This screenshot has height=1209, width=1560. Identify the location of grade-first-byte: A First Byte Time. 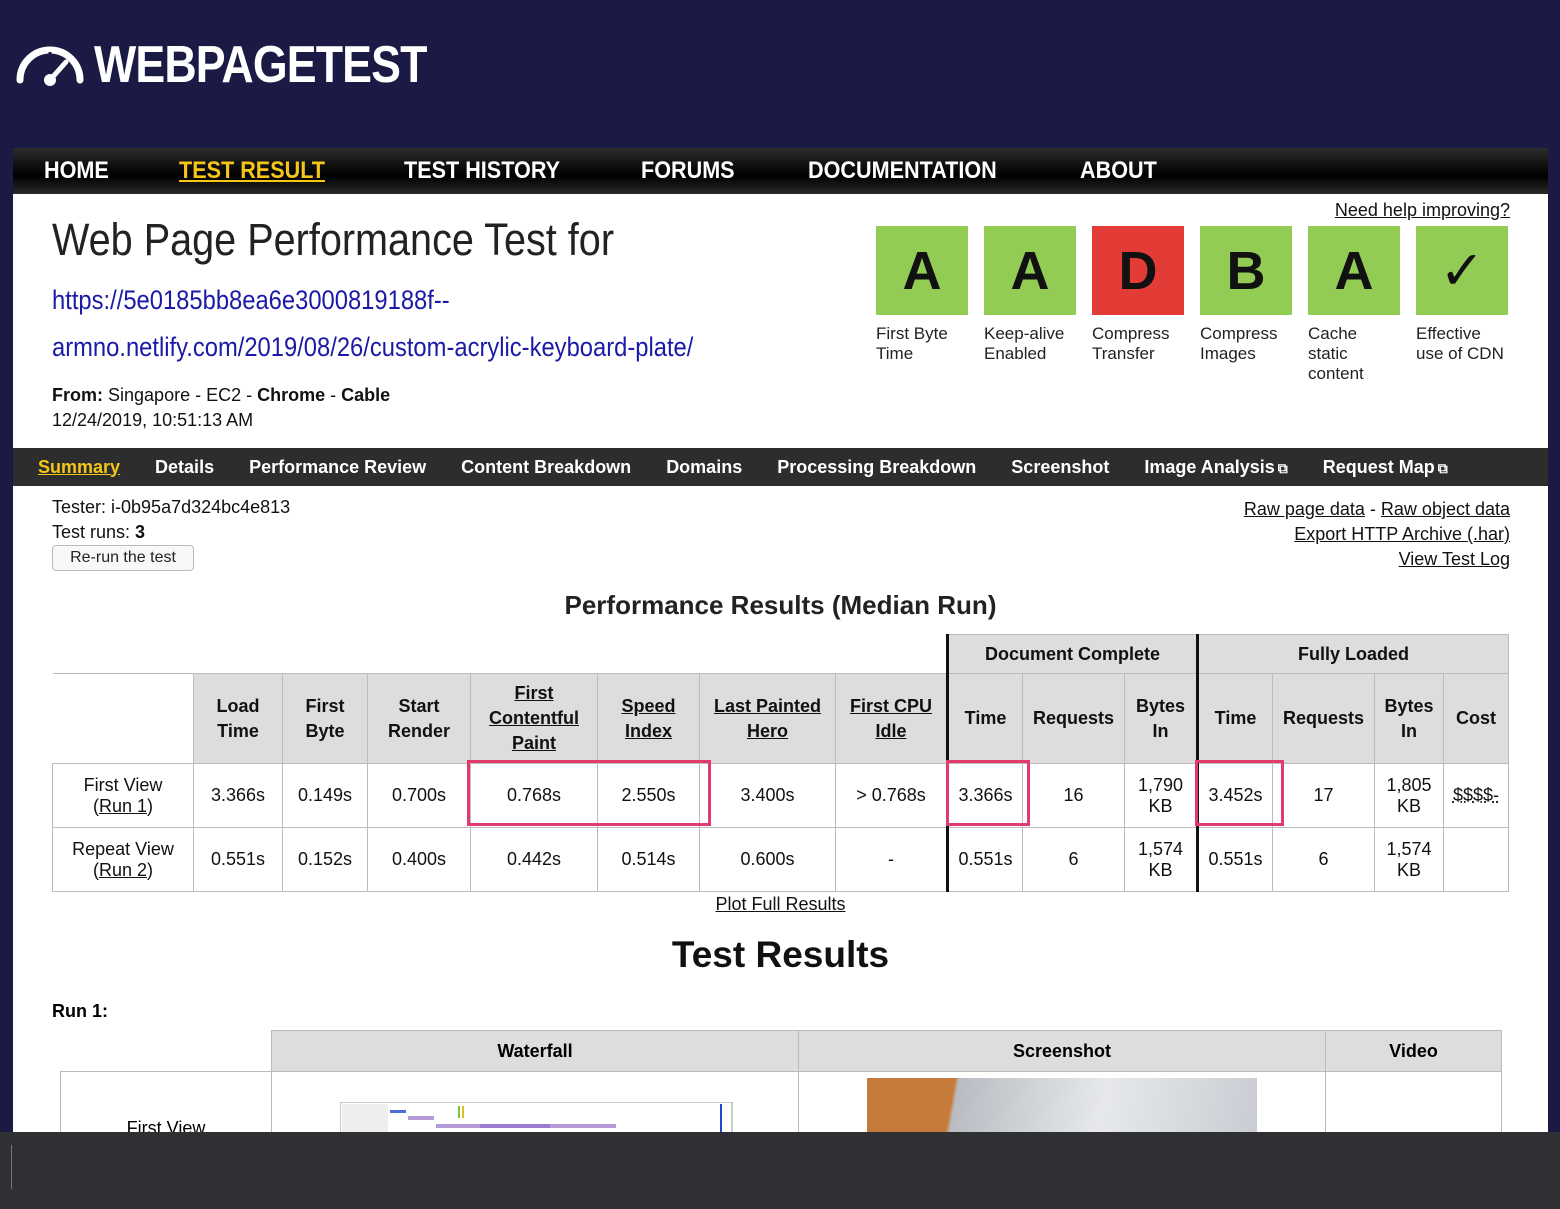
(922, 295).